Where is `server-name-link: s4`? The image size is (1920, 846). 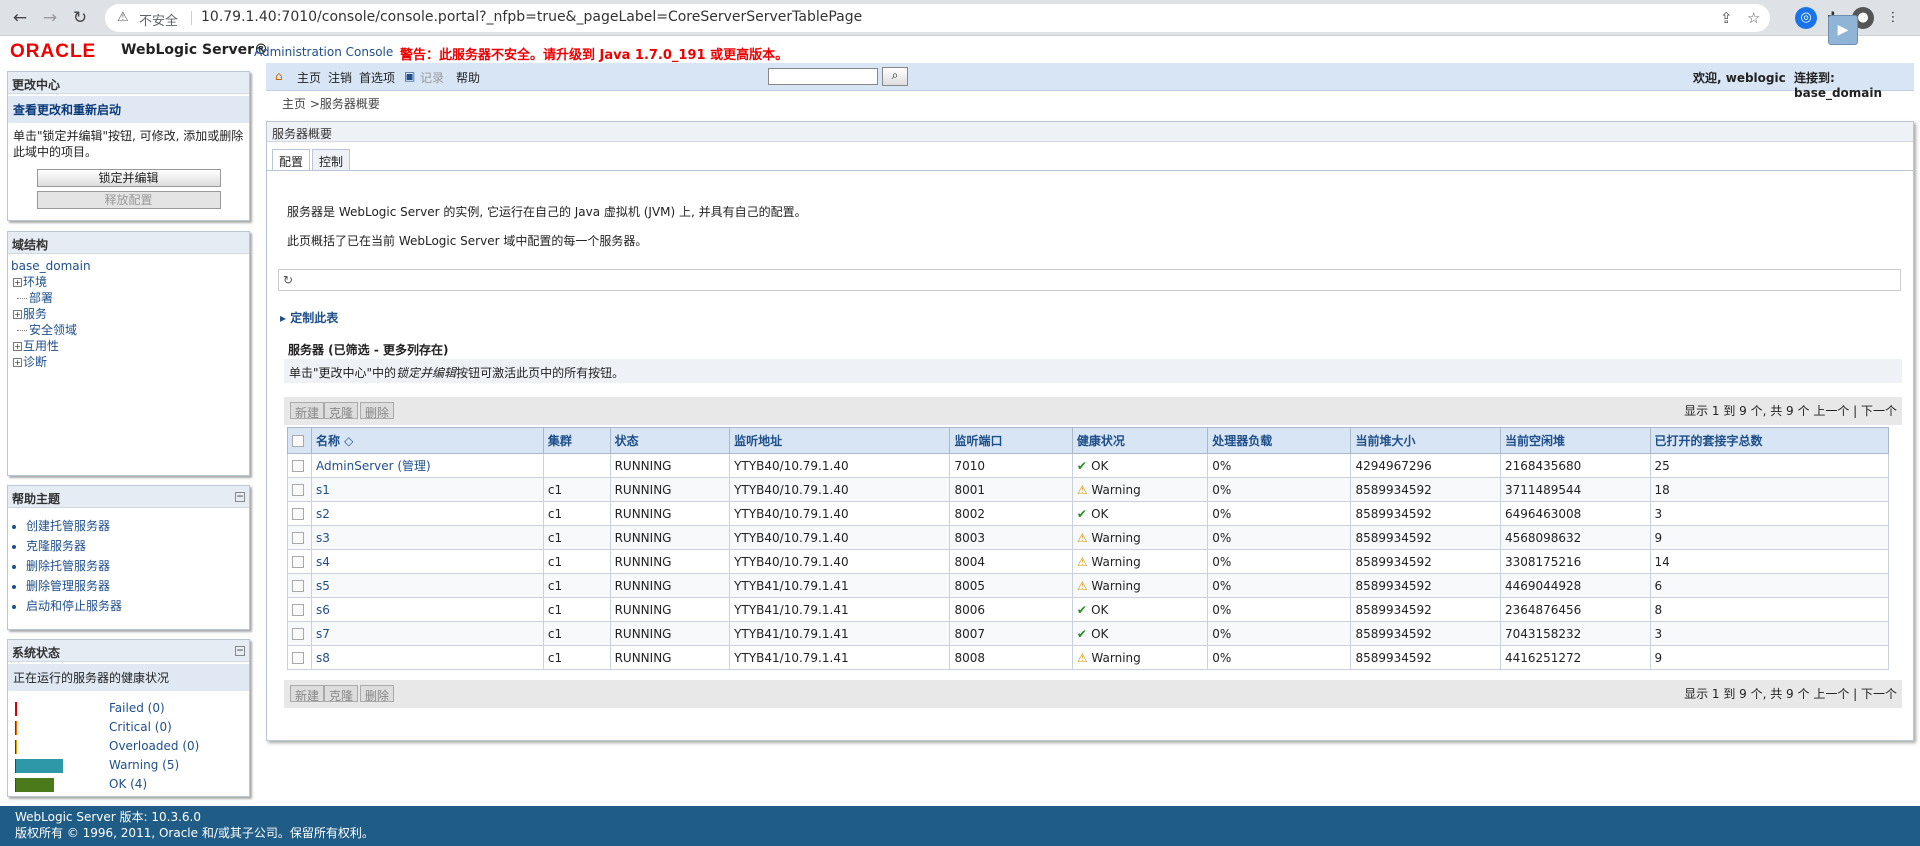
server-name-link: s4 is located at coordinates (427, 561).